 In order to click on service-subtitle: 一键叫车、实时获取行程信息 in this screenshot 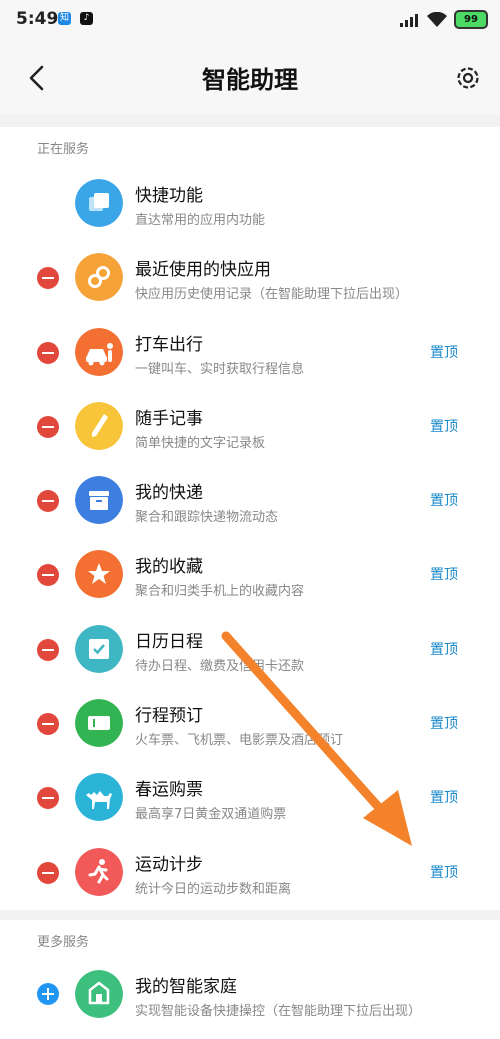, I will do `click(220, 369)`.